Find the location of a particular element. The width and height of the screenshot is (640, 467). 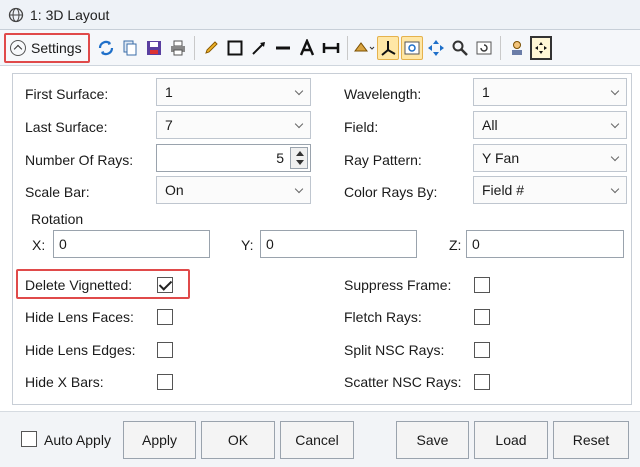

title-bar: 1: 3D Layout is located at coordinates (320, 15).